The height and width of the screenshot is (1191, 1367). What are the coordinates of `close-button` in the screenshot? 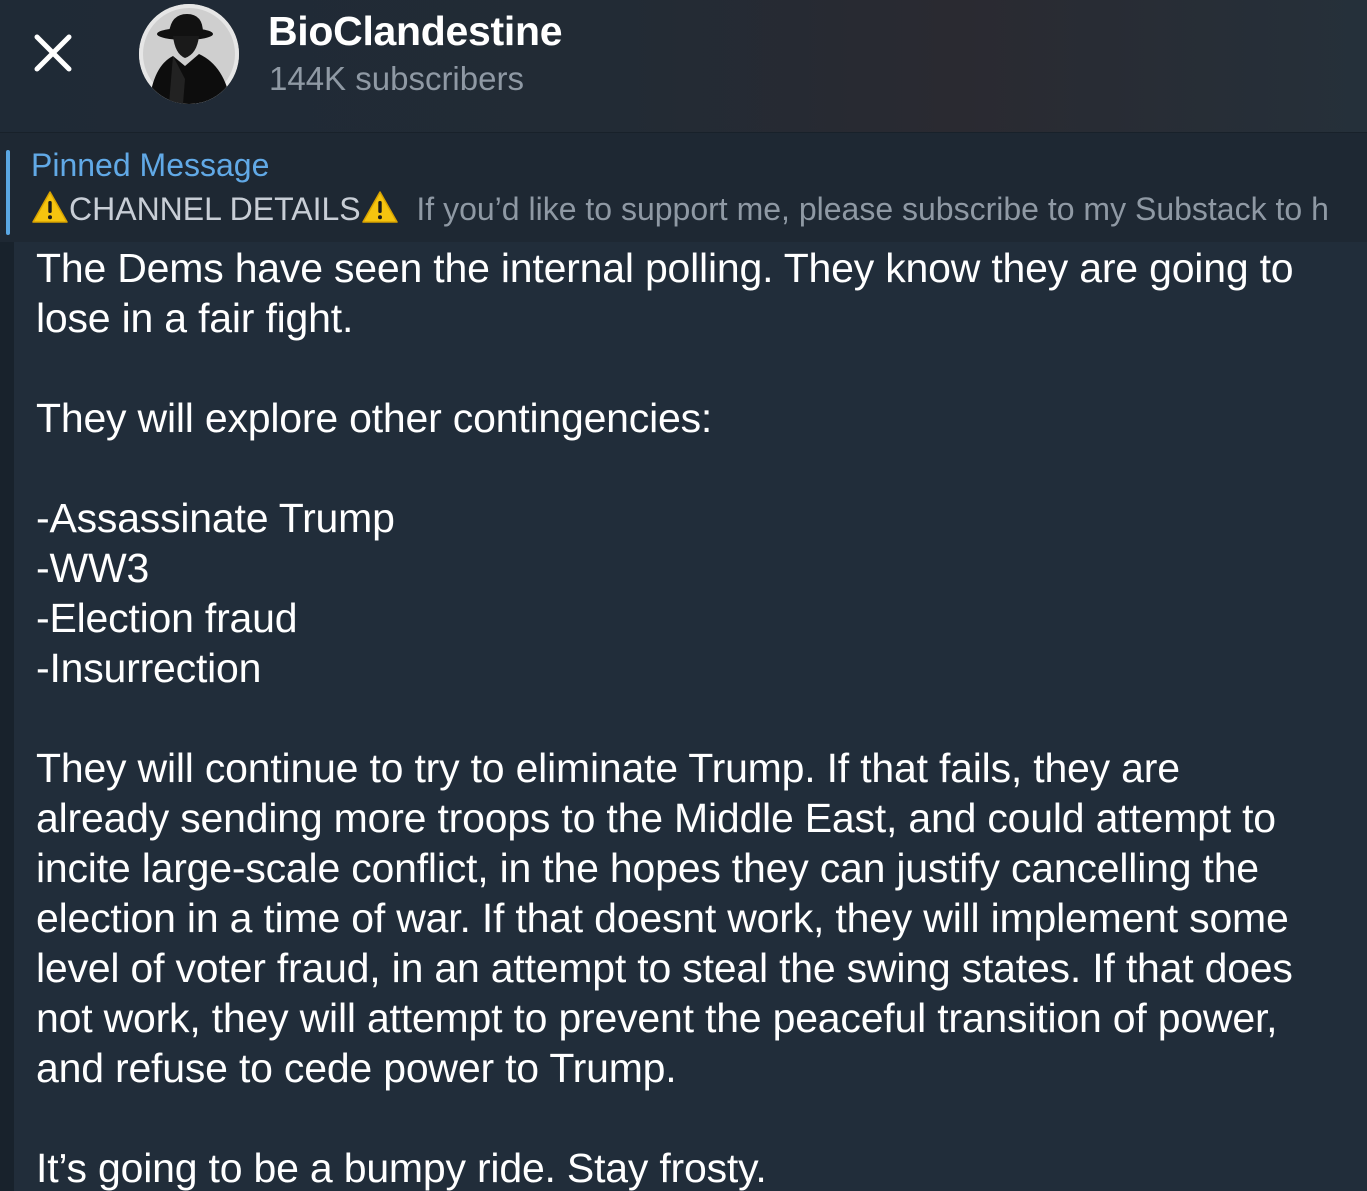 It's located at (53, 53).